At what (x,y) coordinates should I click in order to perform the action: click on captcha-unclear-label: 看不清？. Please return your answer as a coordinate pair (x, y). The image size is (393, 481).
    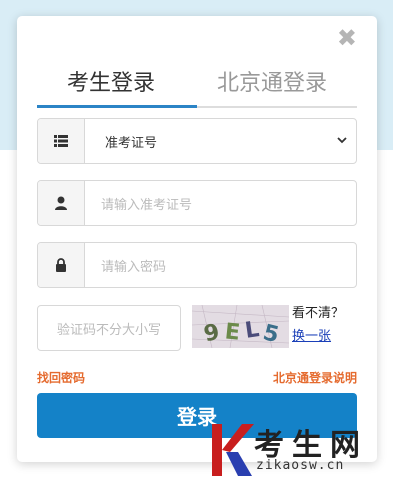
    Looking at the image, I should click on (318, 313).